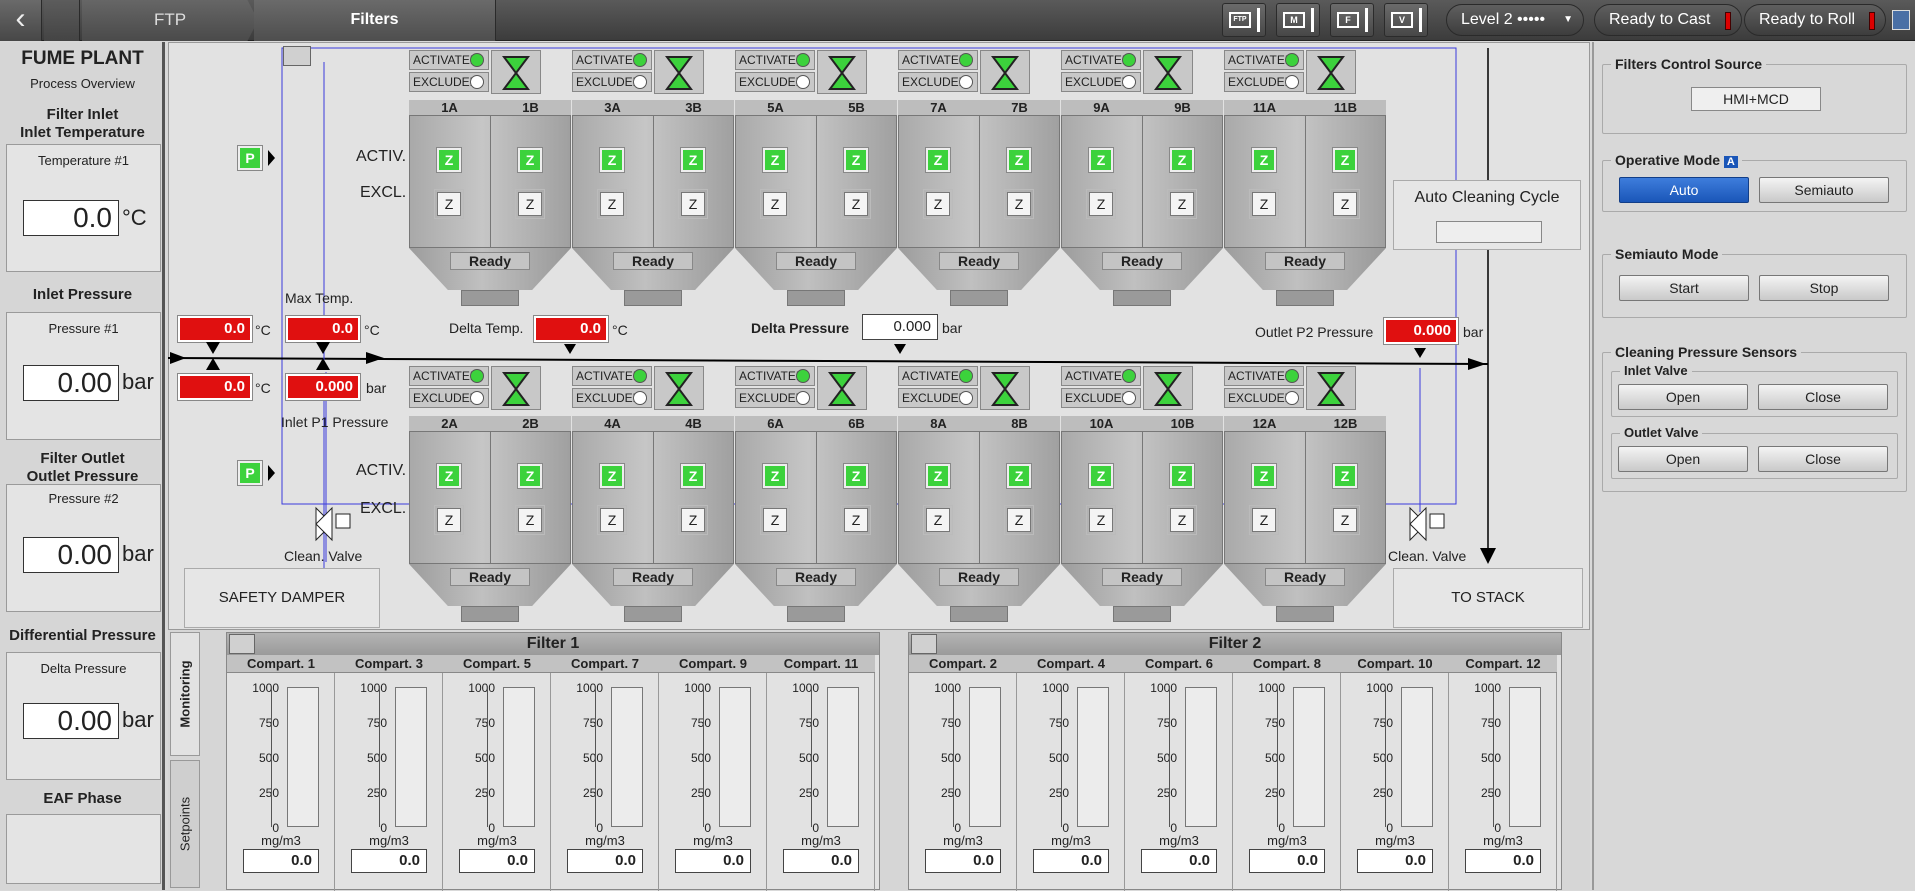  What do you see at coordinates (1823, 397) in the screenshot?
I see `inlet-valve-close-button: Close` at bounding box center [1823, 397].